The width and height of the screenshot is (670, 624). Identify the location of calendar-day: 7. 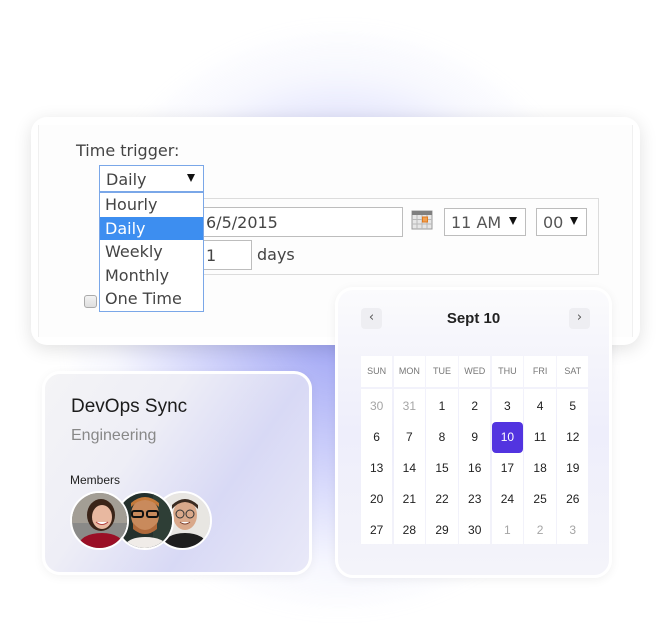
(409, 437).